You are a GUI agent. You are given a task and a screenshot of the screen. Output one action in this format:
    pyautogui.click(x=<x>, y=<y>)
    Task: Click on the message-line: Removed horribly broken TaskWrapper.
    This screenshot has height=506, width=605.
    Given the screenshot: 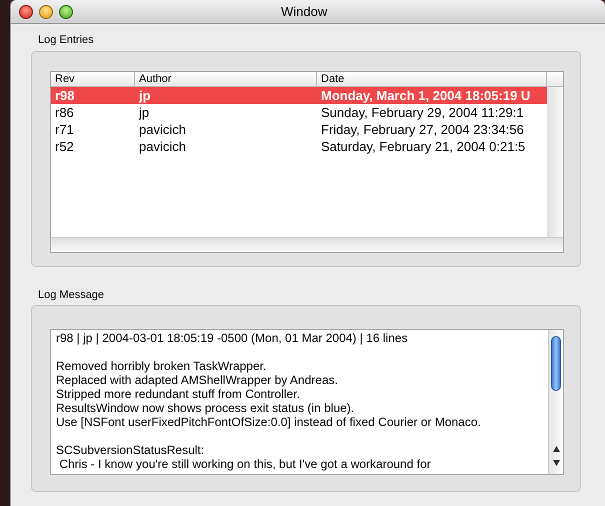 What is the action you would take?
    pyautogui.click(x=162, y=366)
    